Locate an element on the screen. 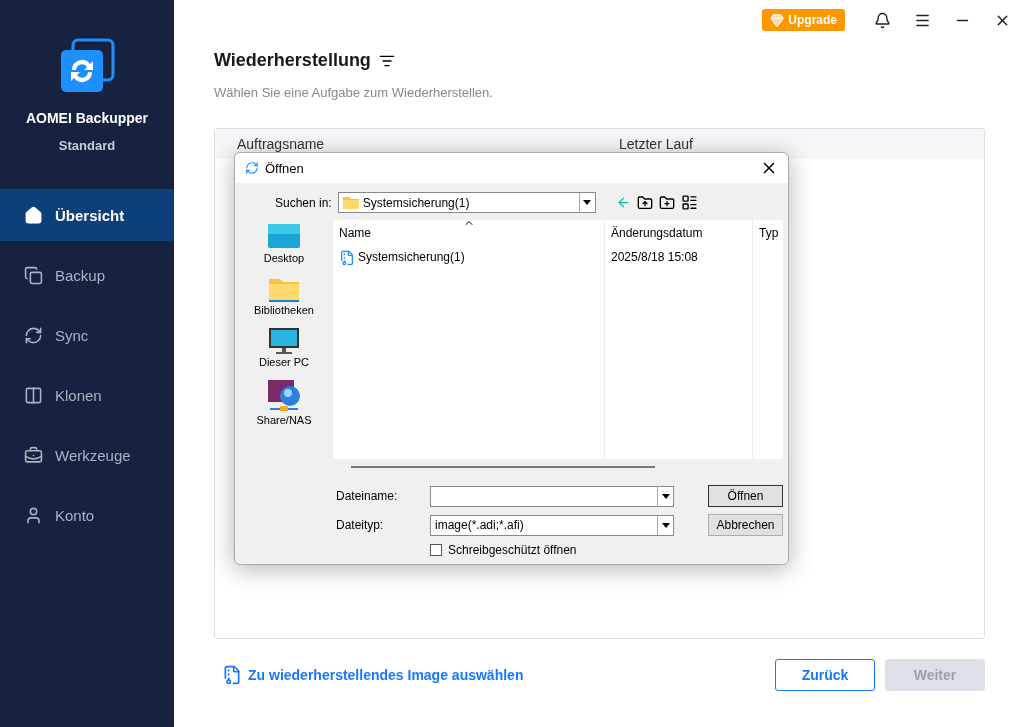  readonly-label: Schreibgeschützt öffnen is located at coordinates (512, 550).